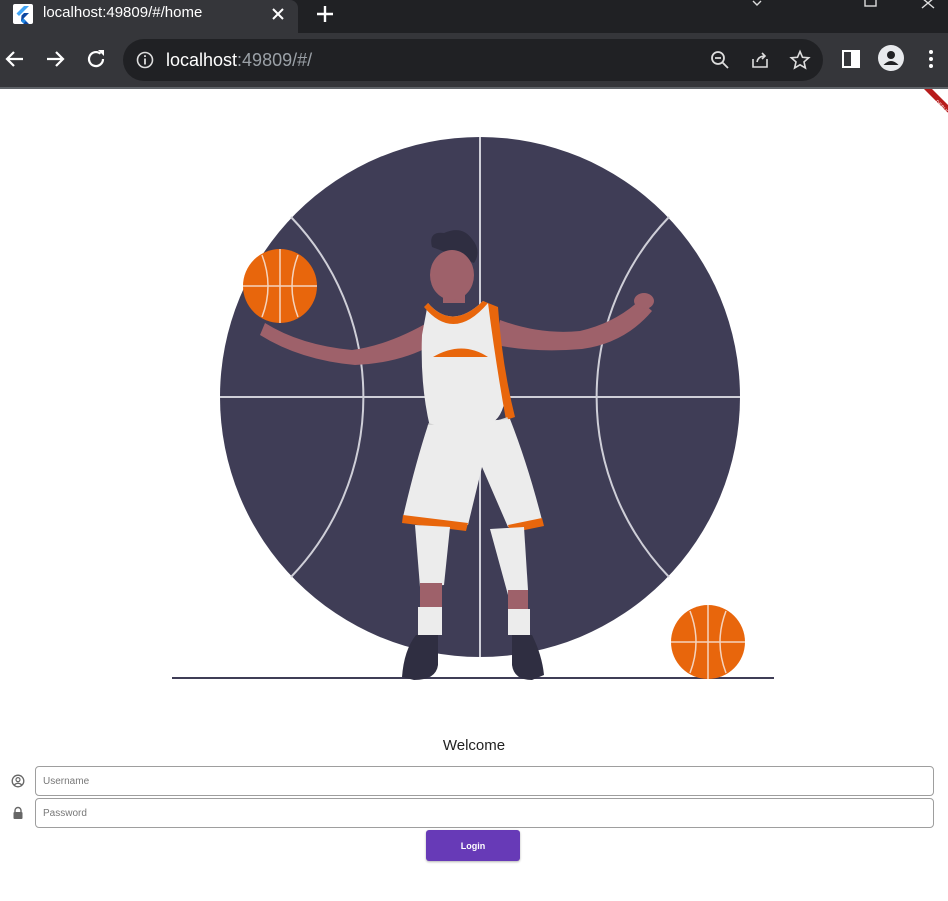 Image resolution: width=948 pixels, height=901 pixels. I want to click on reload-icon, so click(96, 59).